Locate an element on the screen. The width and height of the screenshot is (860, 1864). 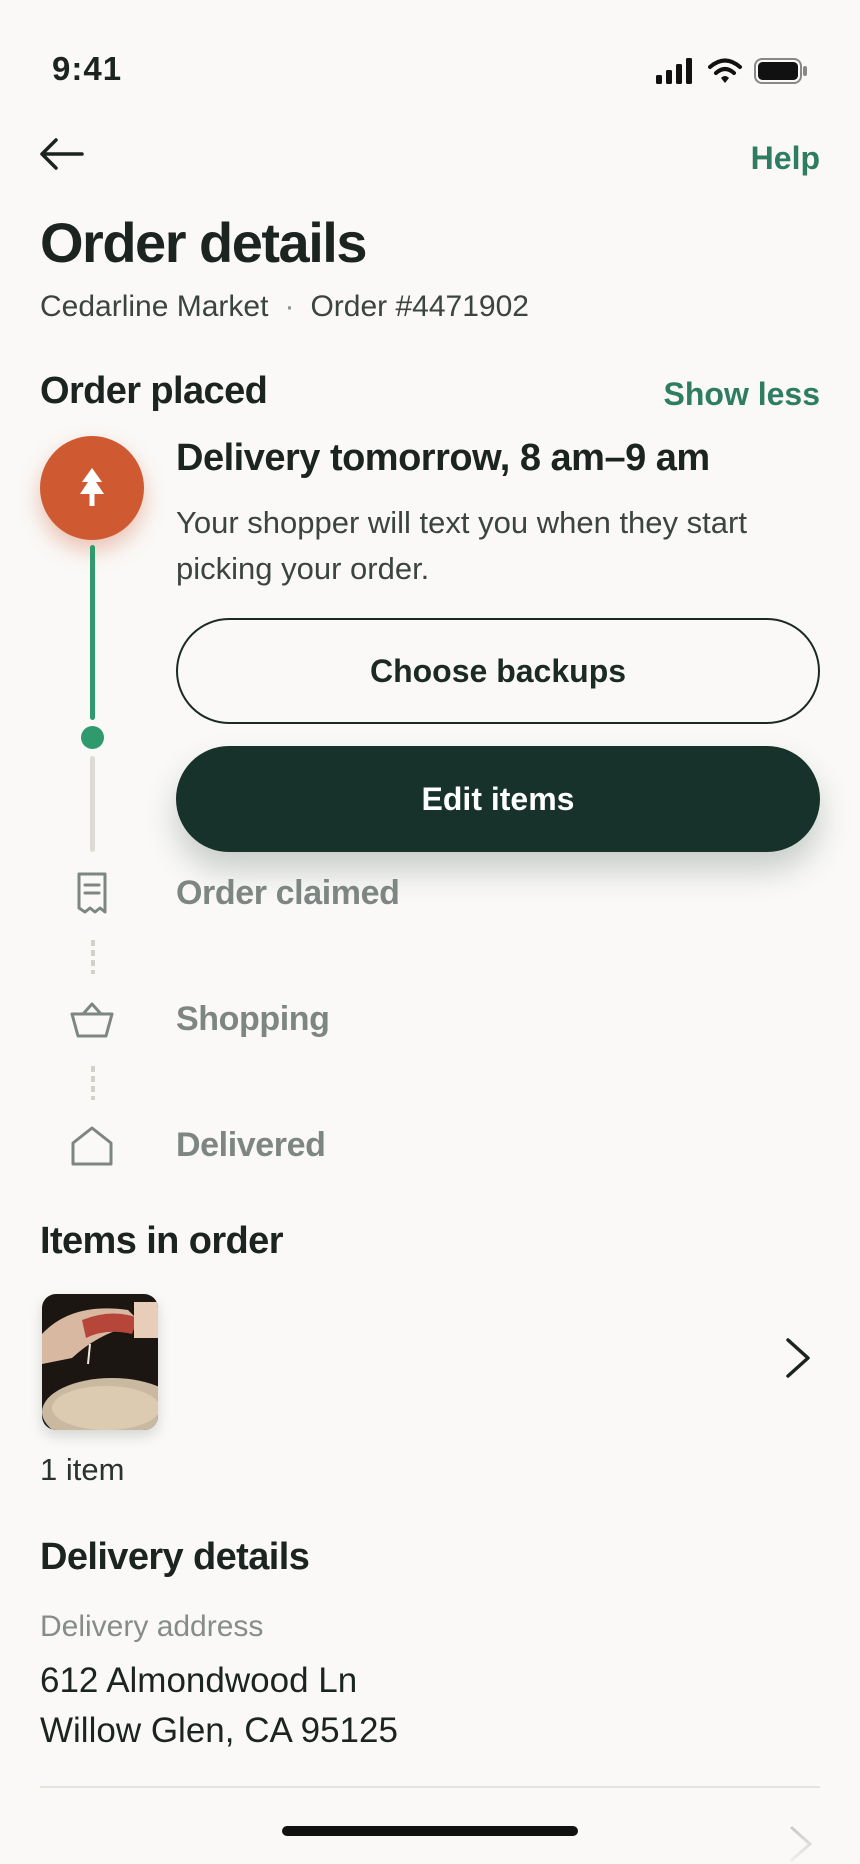
cellular-signal-icon is located at coordinates (674, 71).